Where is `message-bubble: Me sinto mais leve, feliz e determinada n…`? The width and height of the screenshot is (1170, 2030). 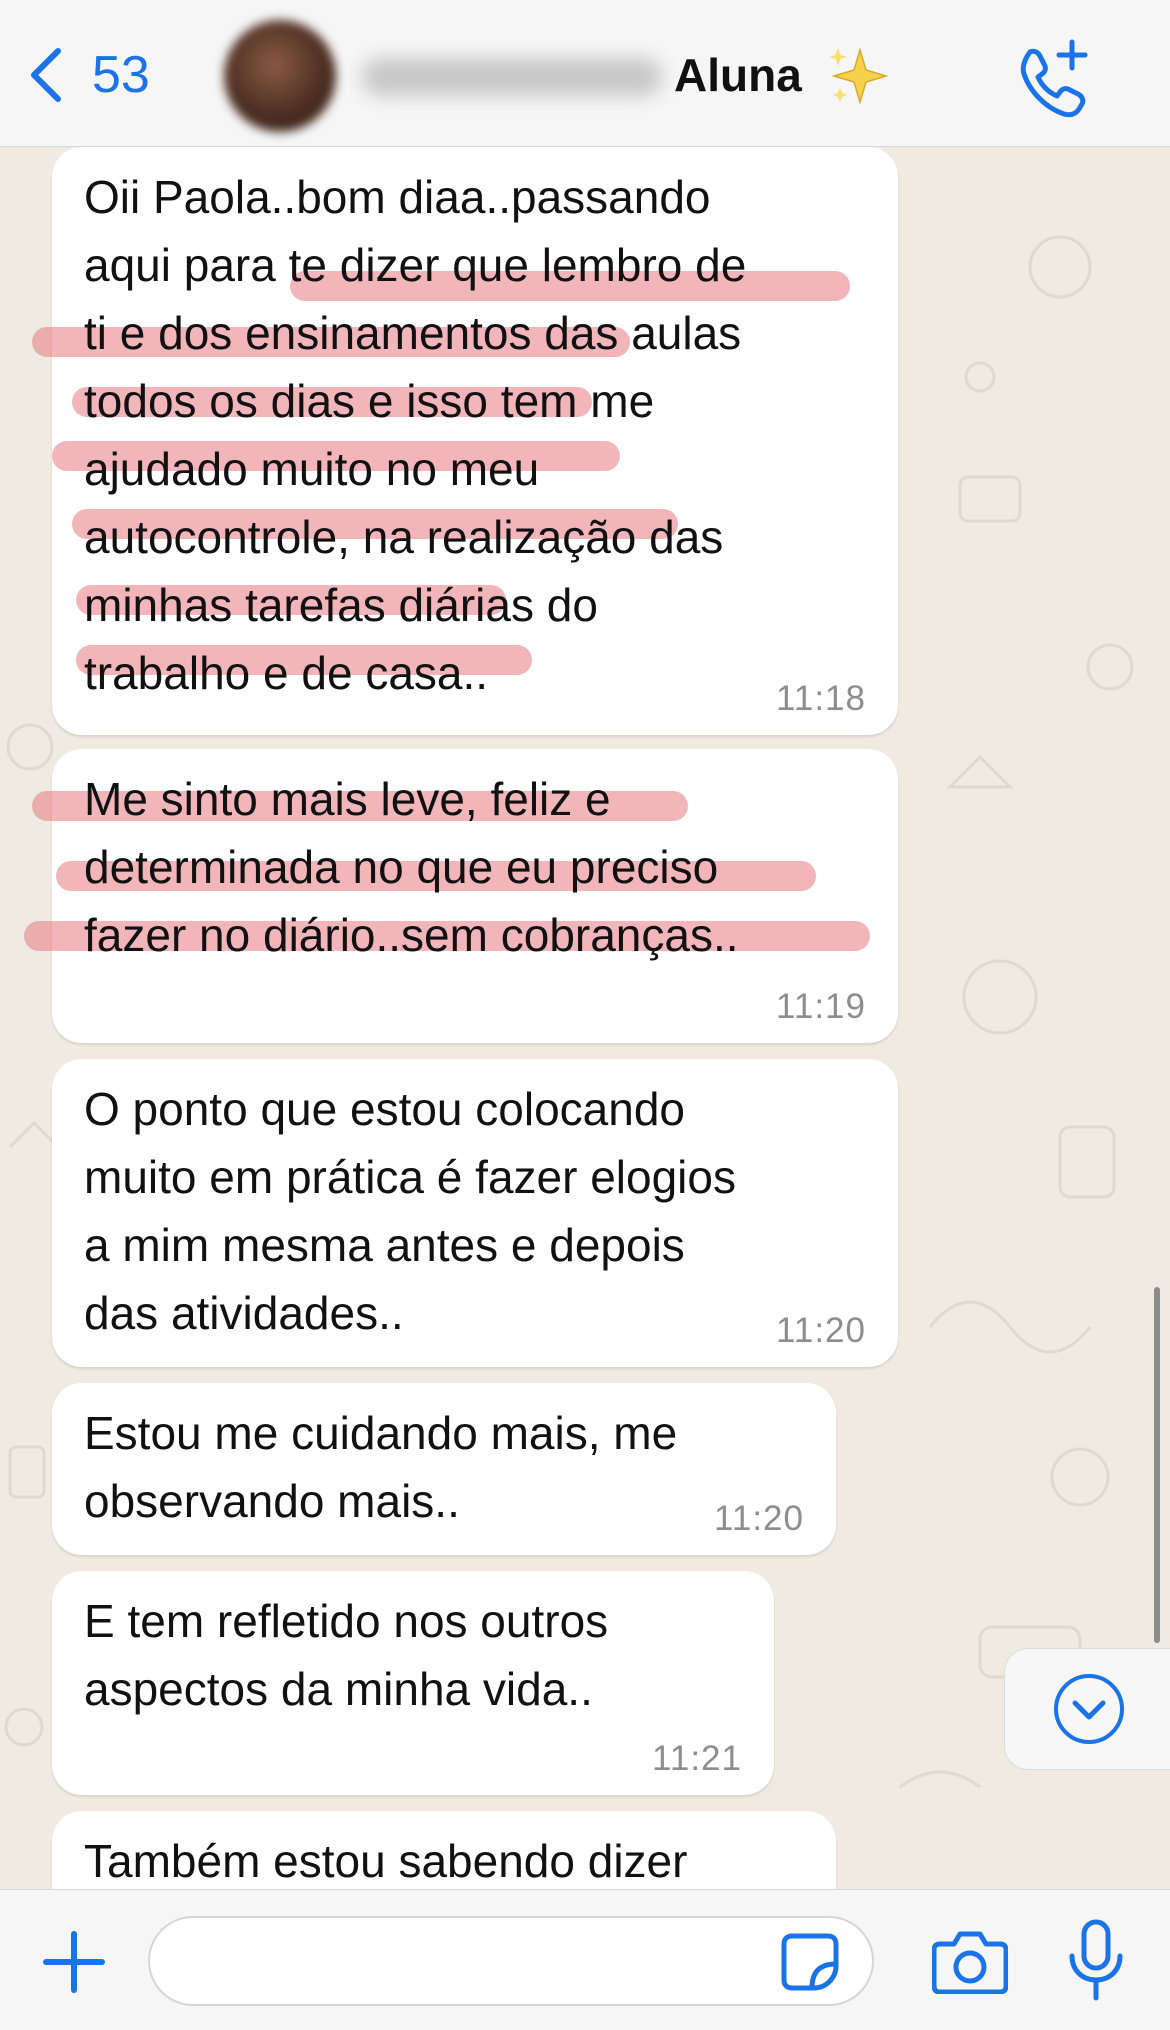 message-bubble: Me sinto mais leve, feliz e determinada n… is located at coordinates (461, 896).